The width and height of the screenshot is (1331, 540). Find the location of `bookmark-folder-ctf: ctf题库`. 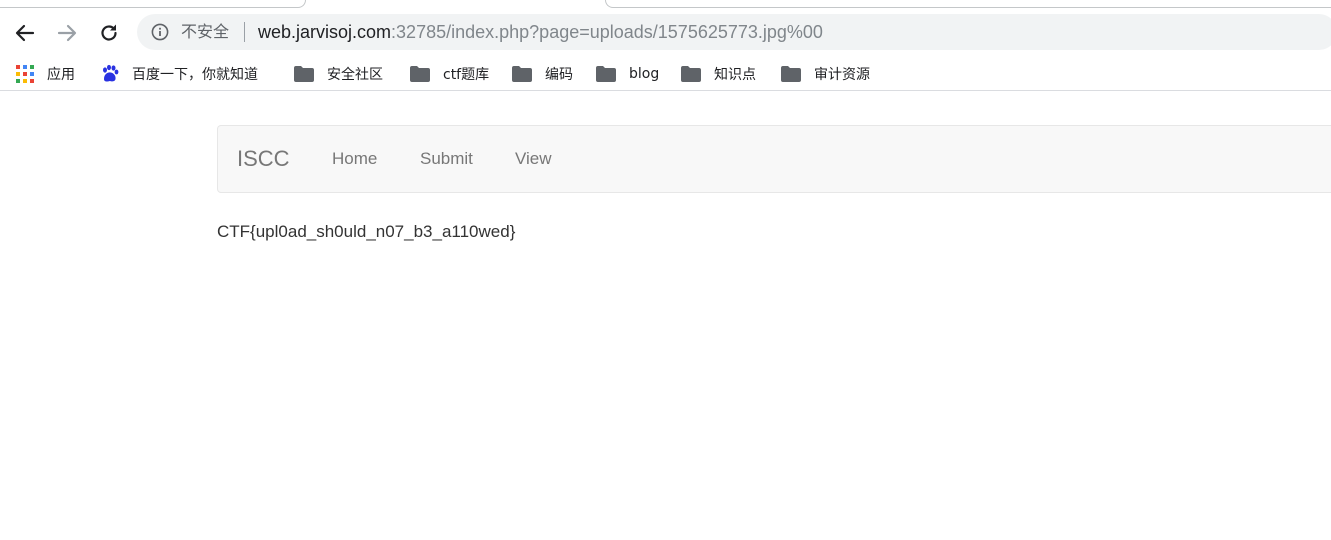

bookmark-folder-ctf: ctf题库 is located at coordinates (449, 74).